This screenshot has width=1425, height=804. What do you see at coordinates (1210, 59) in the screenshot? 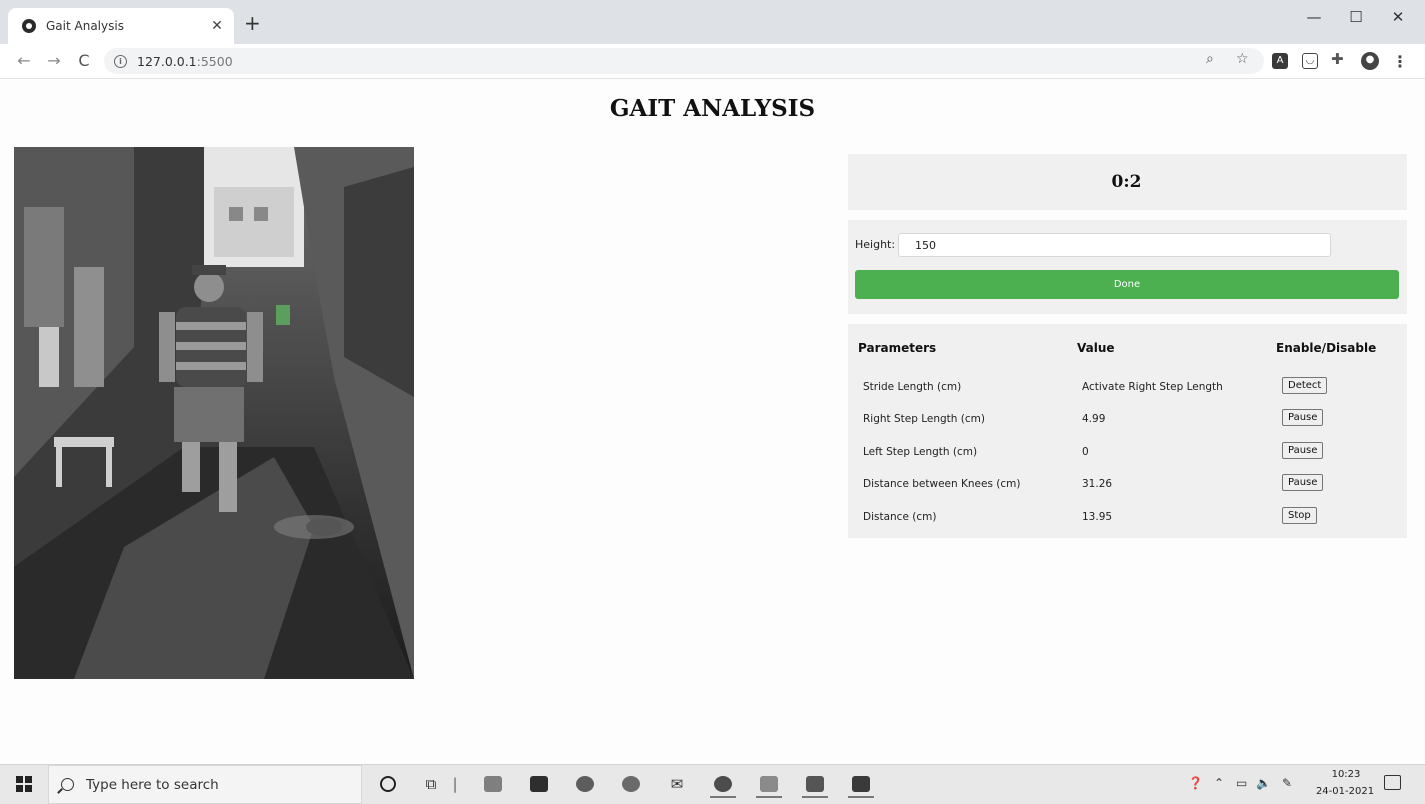
I see `zoom-icon: ⌕` at bounding box center [1210, 59].